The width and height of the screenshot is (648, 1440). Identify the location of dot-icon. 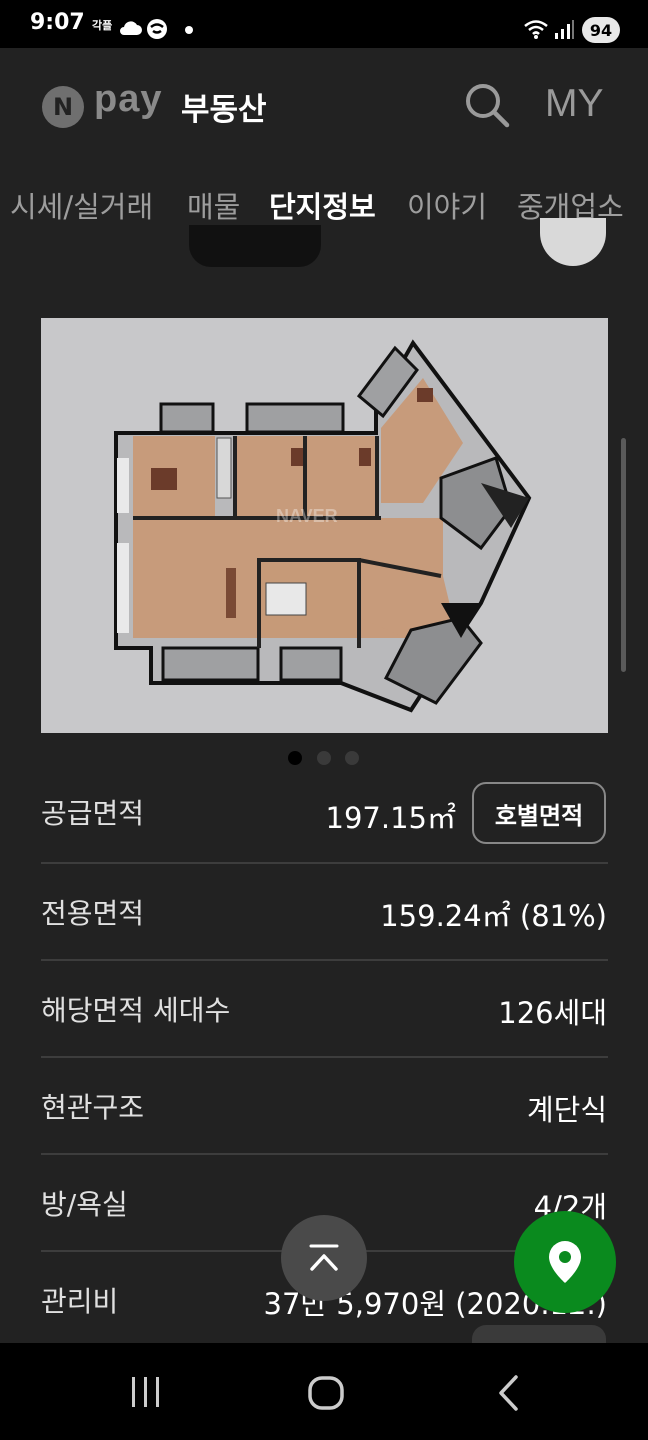
(189, 30).